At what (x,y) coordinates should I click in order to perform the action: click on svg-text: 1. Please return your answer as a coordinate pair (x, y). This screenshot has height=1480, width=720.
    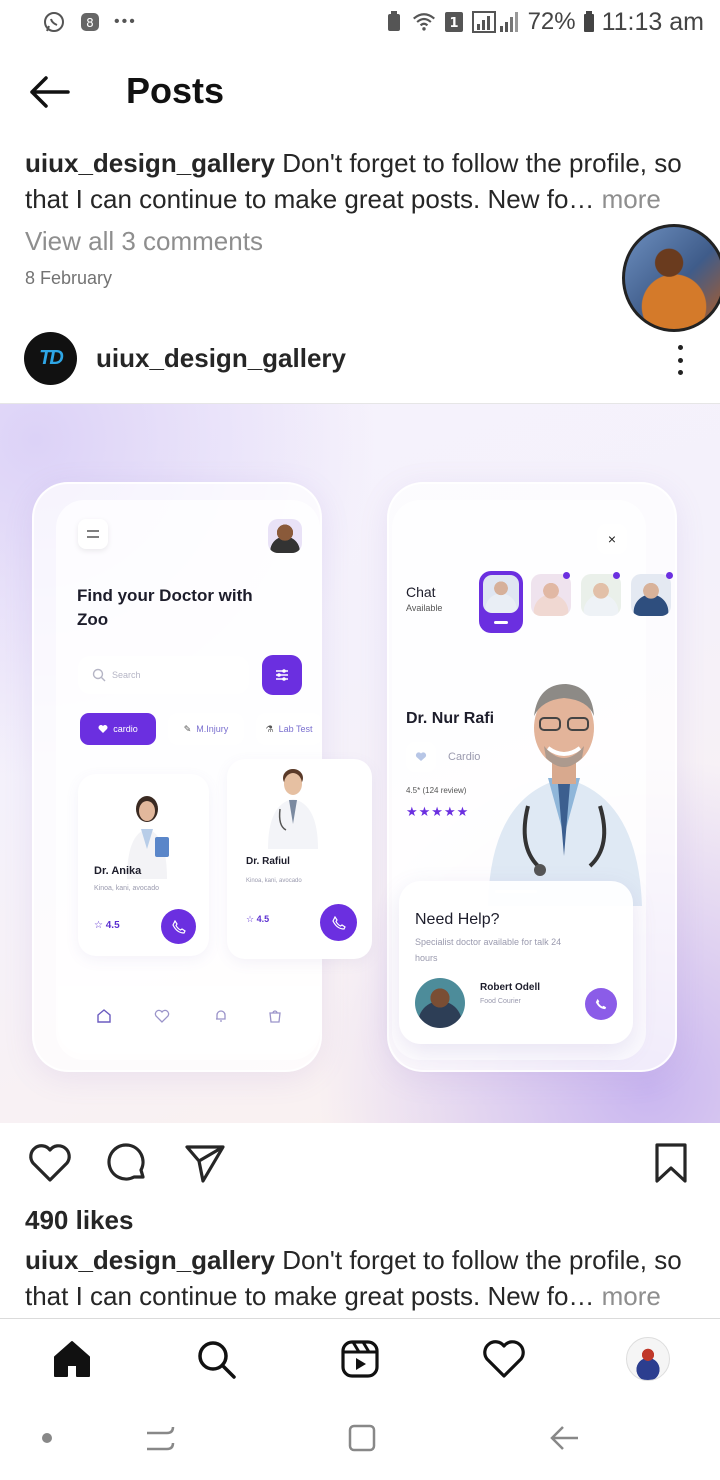
    Looking at the image, I should click on (453, 23).